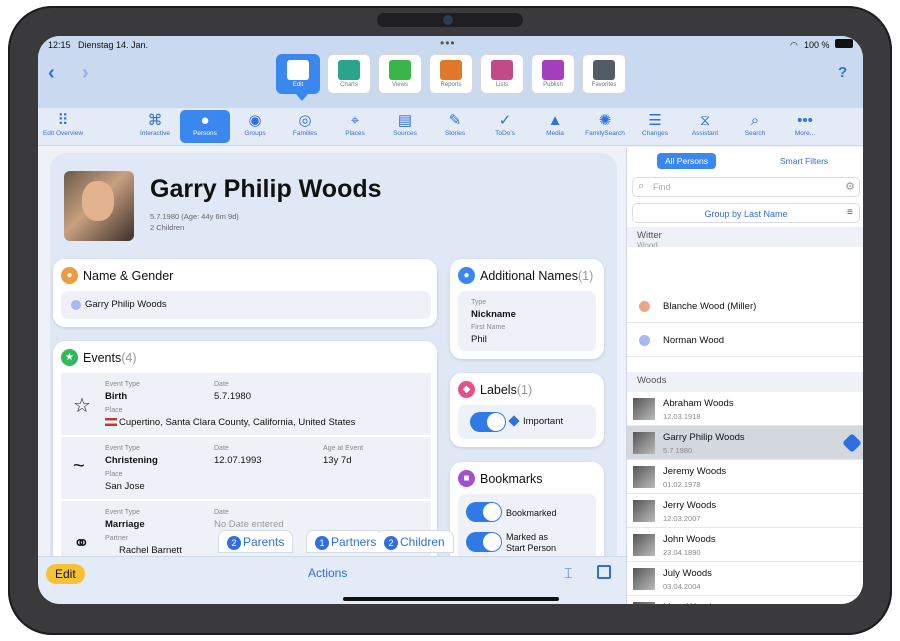 This screenshot has height=641, width=900. Describe the element at coordinates (605, 126) in the screenshot. I see `tab-familysearch: ✺ FamilySearch` at that location.